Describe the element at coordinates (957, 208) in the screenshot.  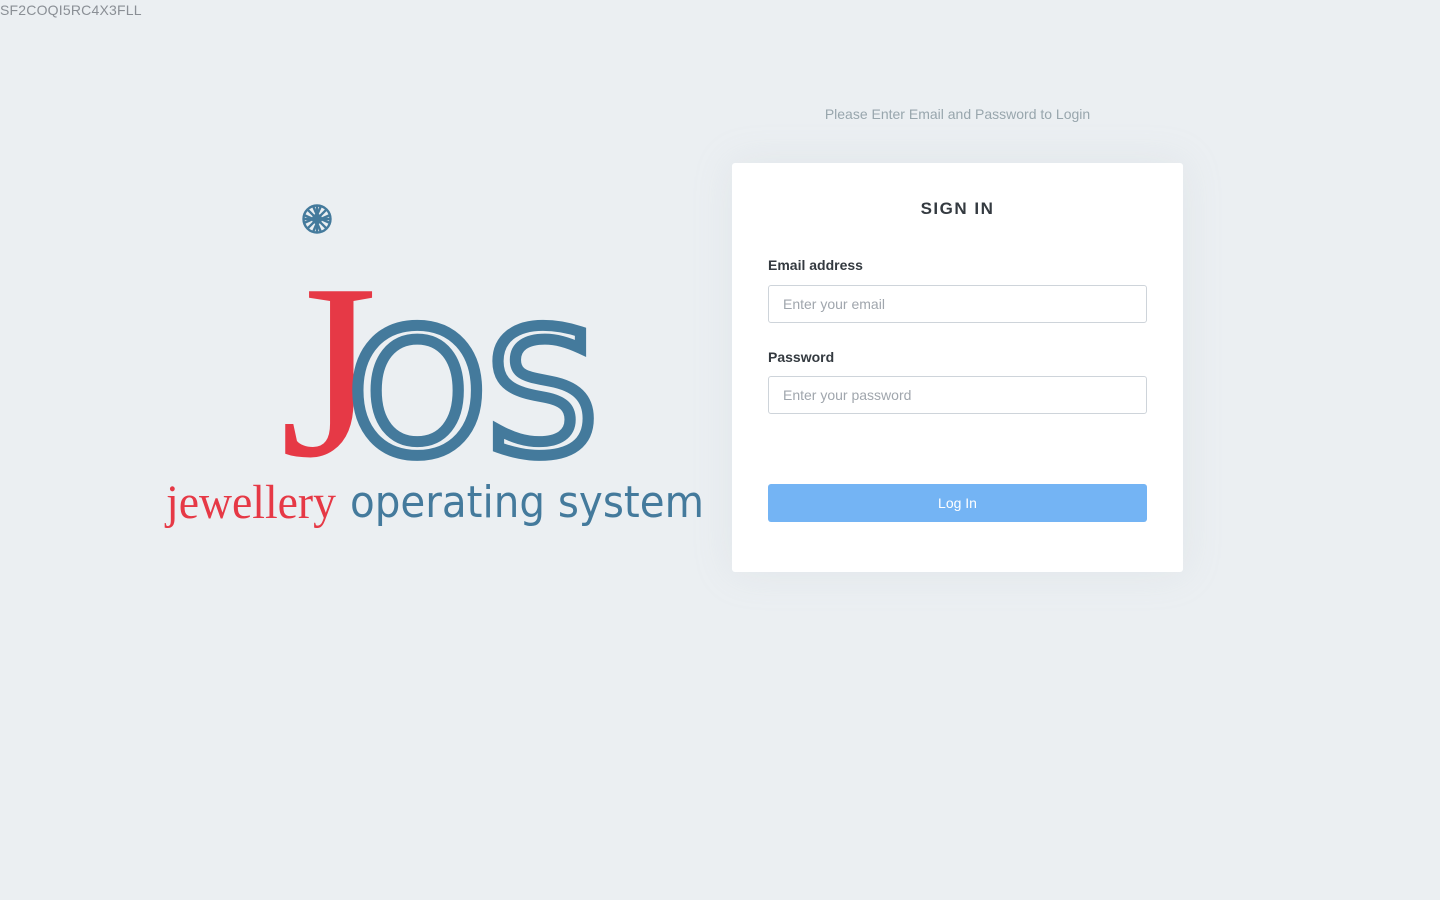
I see `sign-in-title: SIGN IN` at that location.